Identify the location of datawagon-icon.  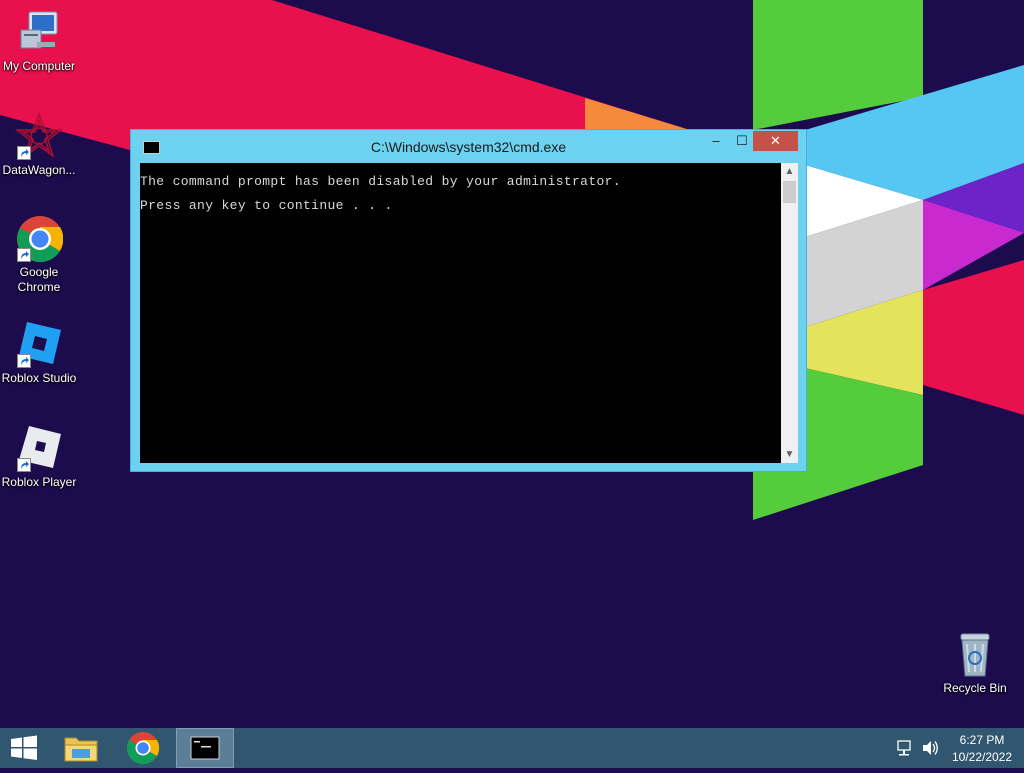
(39, 135).